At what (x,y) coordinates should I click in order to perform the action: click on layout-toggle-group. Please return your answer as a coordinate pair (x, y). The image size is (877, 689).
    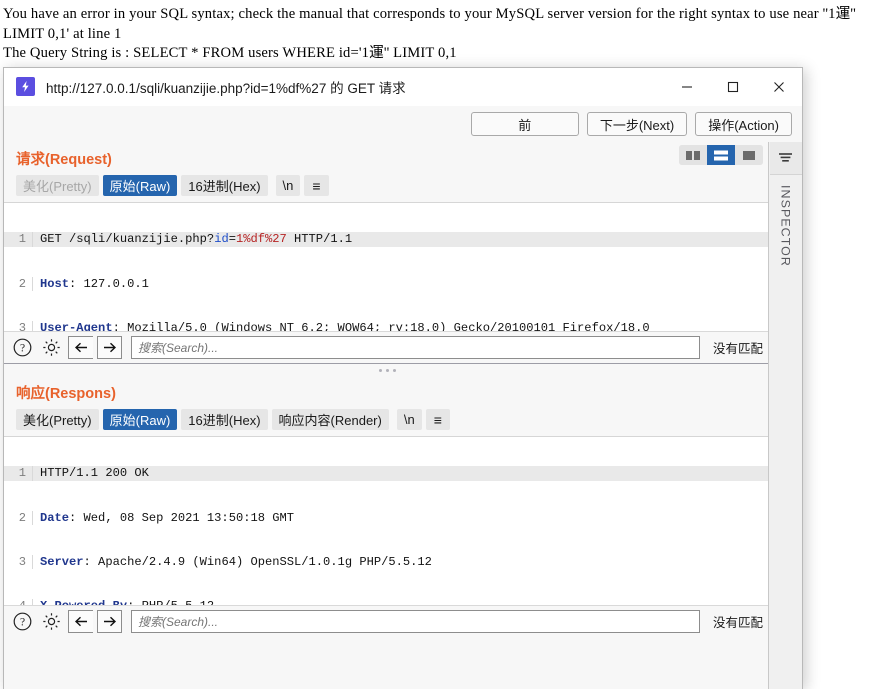
    Looking at the image, I should click on (721, 155).